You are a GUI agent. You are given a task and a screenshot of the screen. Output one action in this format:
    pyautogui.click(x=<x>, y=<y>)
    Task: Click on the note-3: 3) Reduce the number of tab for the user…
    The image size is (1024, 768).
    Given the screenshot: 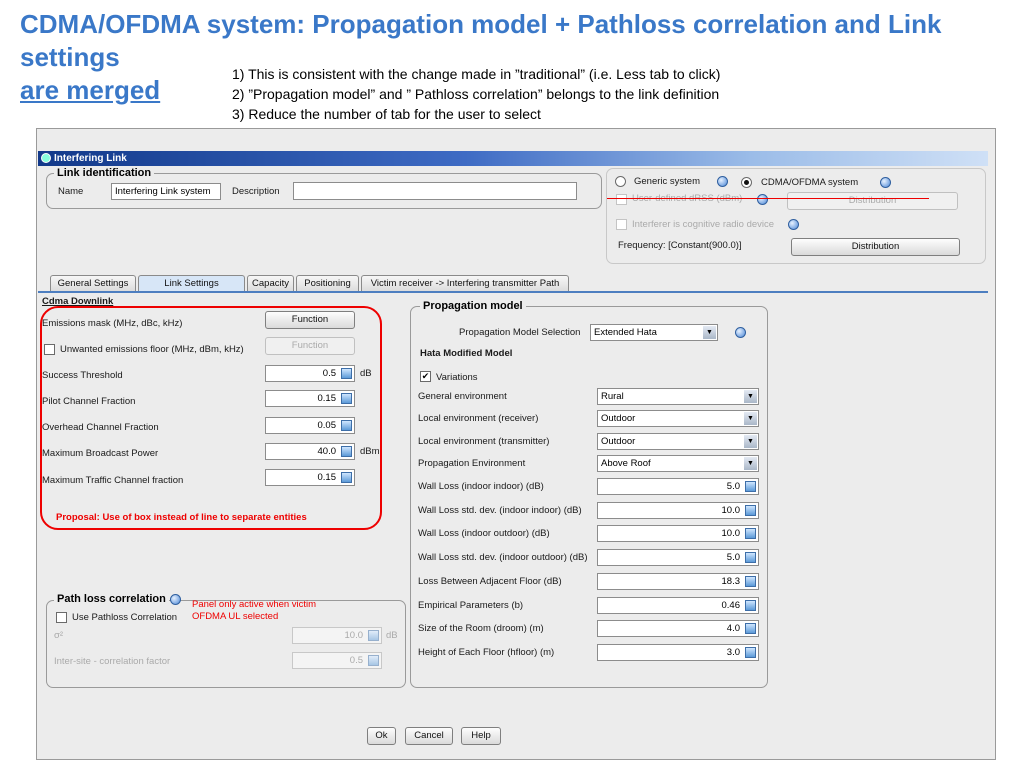 What is the action you would take?
    pyautogui.click(x=386, y=114)
    